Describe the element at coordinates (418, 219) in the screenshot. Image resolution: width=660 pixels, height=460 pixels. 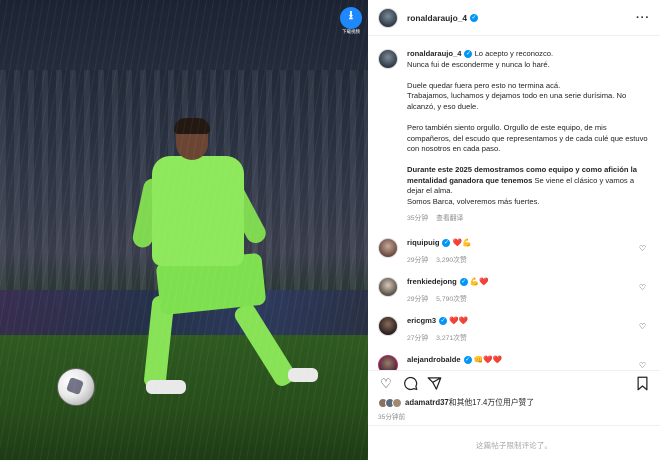
I see `caption-time: 35分钟` at that location.